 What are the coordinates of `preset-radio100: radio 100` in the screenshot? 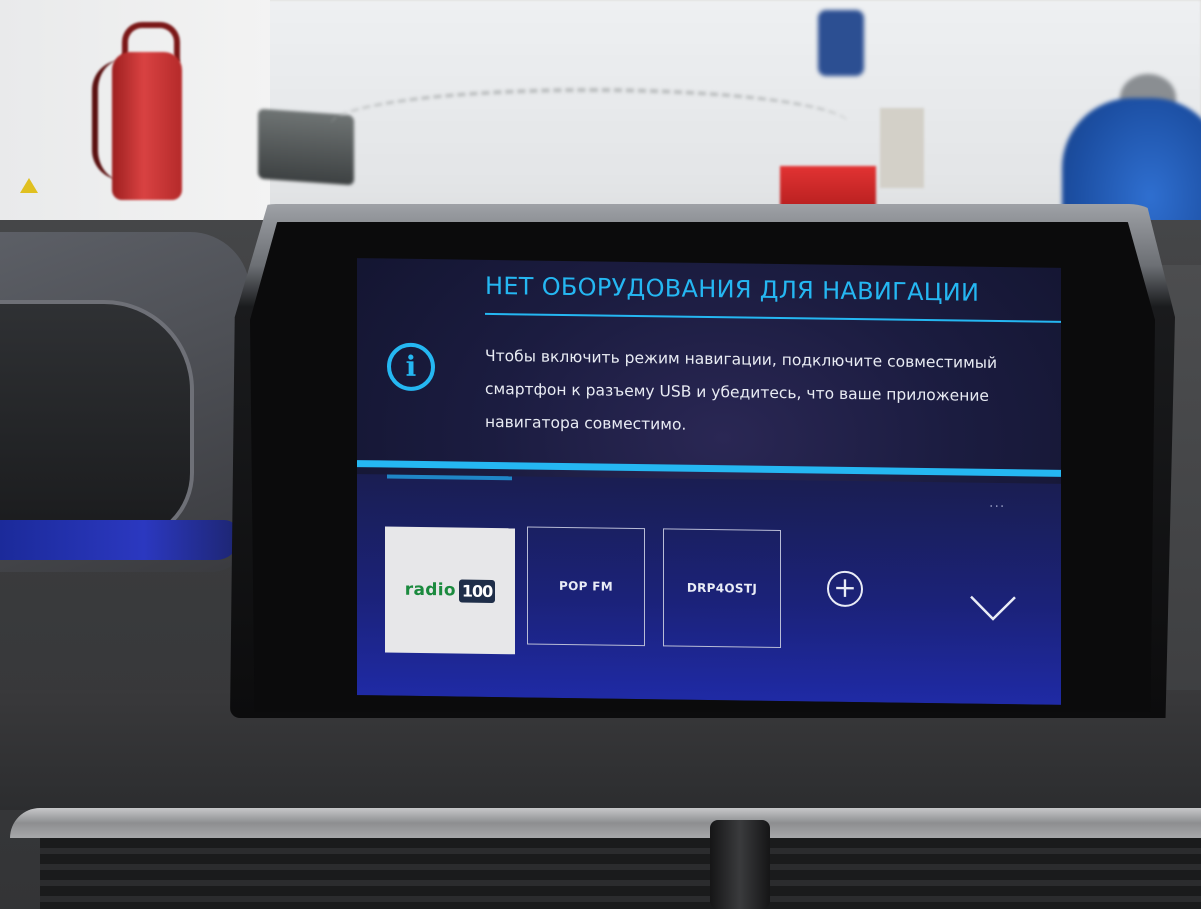 It's located at (450, 590).